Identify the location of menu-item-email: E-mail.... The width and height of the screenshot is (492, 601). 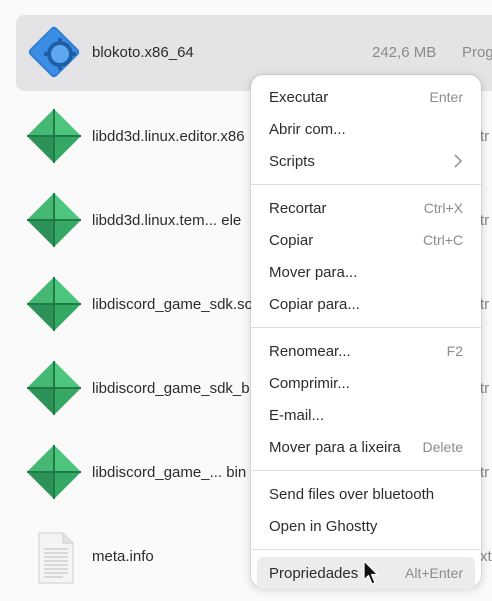
(366, 415).